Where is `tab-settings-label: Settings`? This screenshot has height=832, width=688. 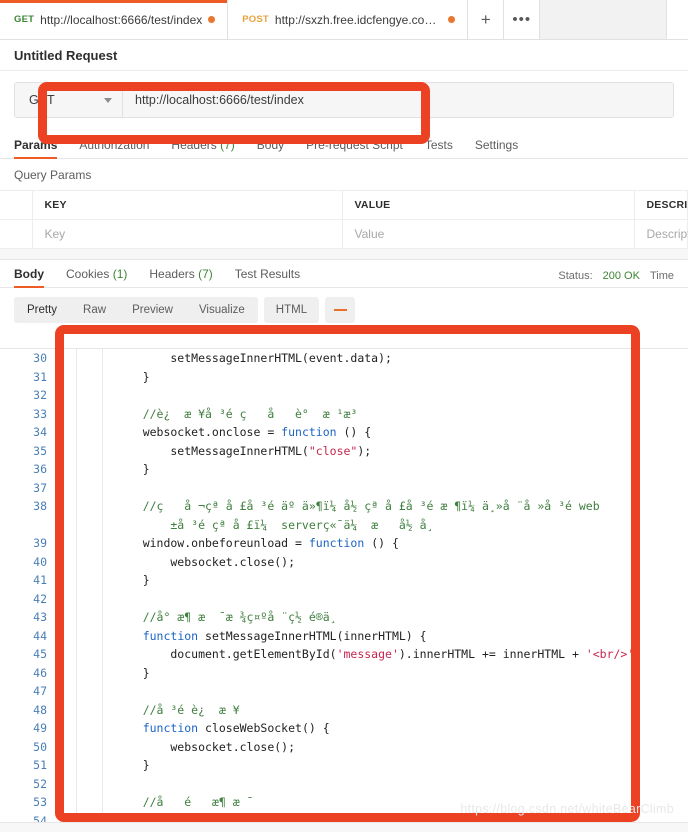
tab-settings-label: Settings is located at coordinates (496, 145).